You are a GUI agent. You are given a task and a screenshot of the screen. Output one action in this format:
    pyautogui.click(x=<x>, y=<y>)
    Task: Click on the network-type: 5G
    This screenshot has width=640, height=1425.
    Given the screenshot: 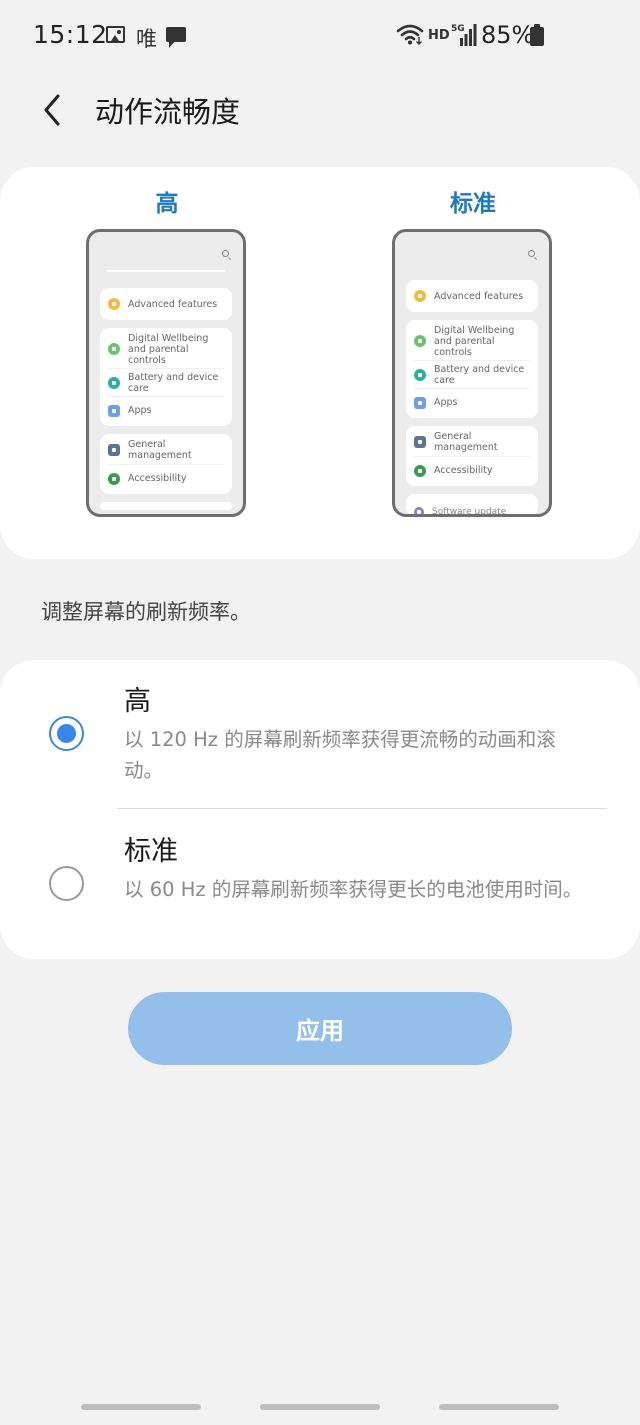 What is the action you would take?
    pyautogui.click(x=458, y=29)
    